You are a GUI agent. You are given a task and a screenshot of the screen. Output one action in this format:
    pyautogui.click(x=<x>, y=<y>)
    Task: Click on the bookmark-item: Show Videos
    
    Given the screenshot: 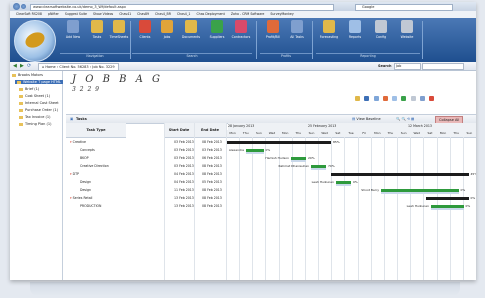 What is the action you would take?
    pyautogui.click(x=103, y=14)
    